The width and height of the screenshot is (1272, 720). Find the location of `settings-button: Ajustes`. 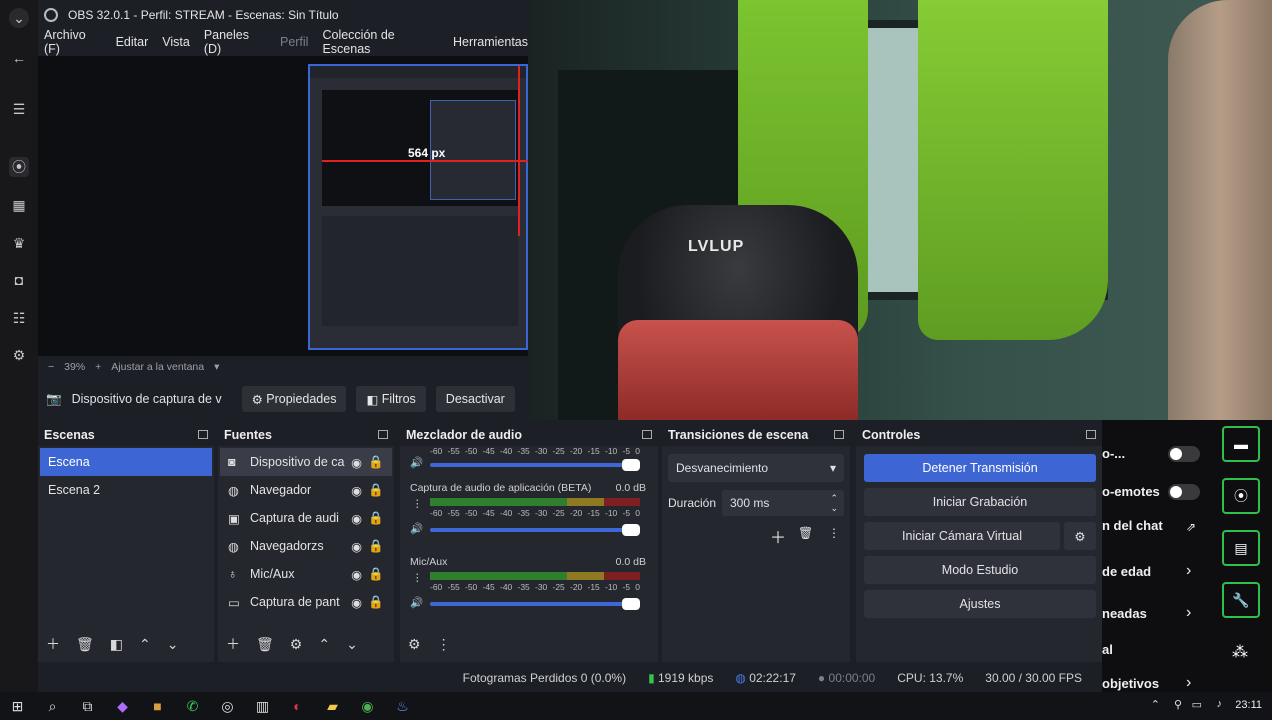

settings-button: Ajustes is located at coordinates (980, 604).